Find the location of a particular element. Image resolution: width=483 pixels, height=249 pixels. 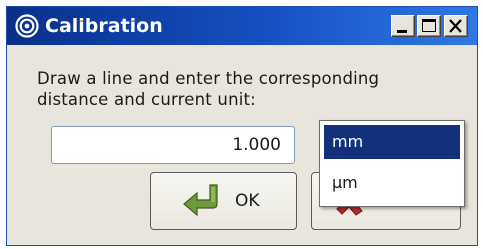

distance-input: 1.000 is located at coordinates (173, 145).